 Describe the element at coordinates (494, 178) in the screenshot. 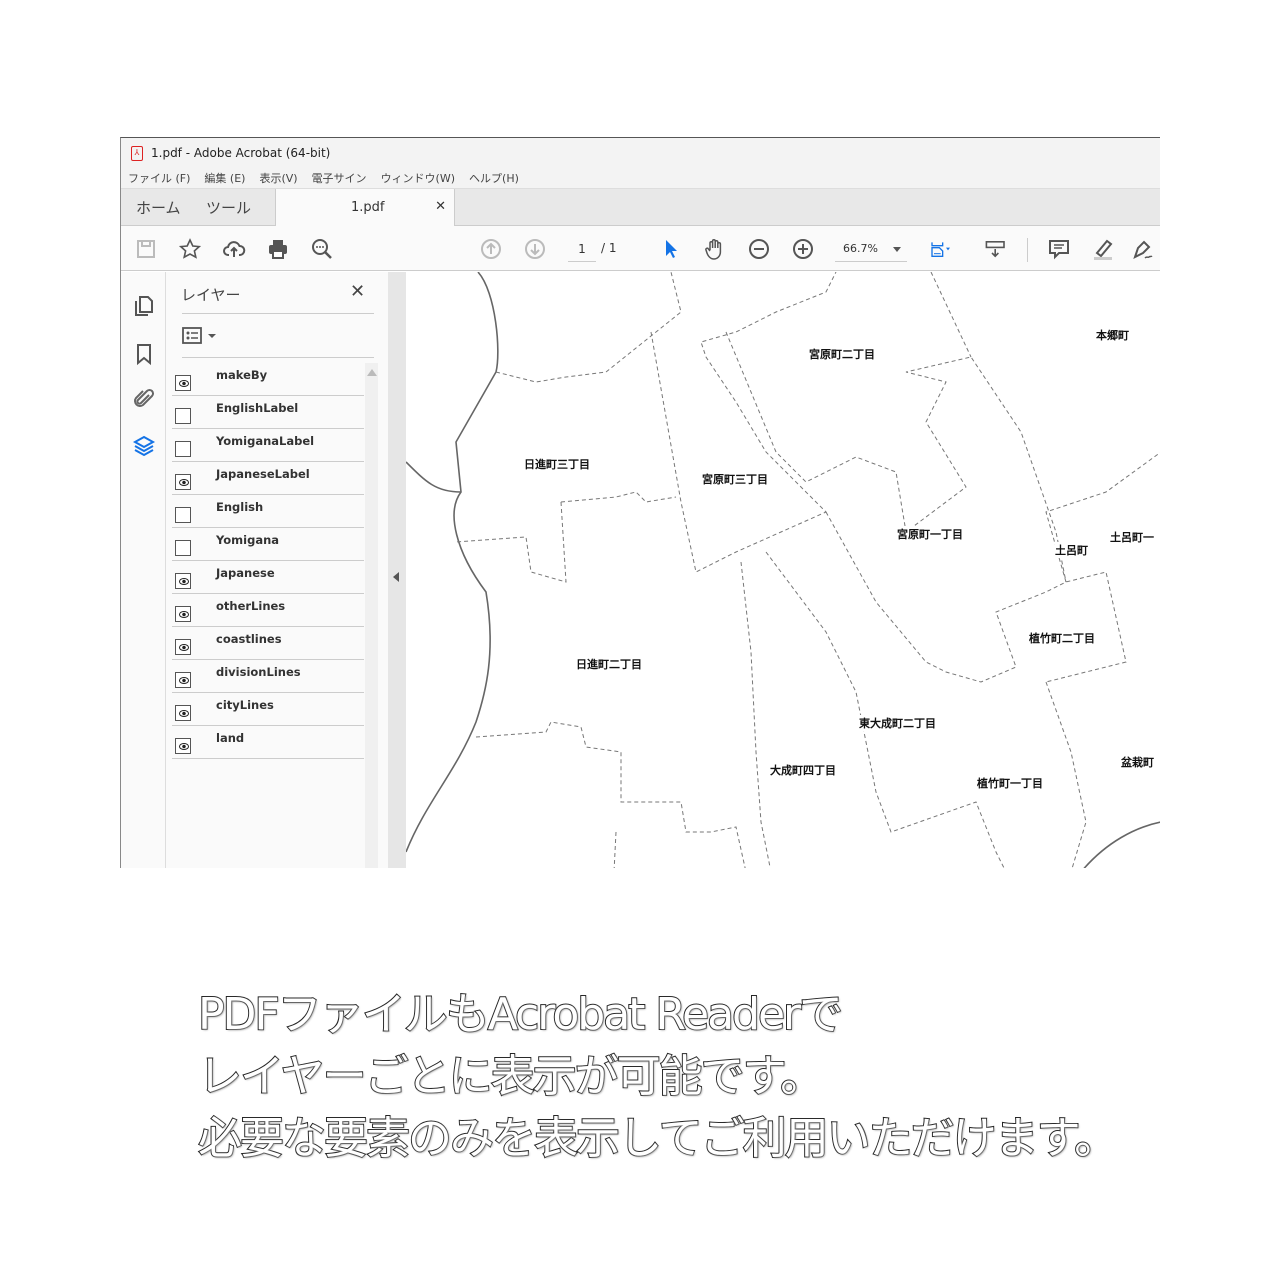

I see `menu-help: ヘルプ(H)` at that location.